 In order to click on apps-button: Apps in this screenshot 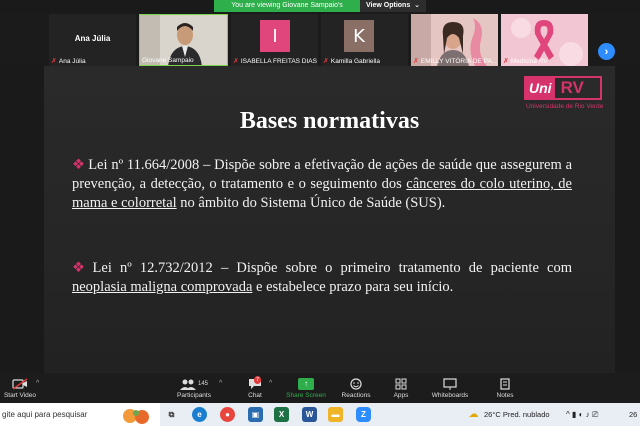, I will do `click(401, 387)`.